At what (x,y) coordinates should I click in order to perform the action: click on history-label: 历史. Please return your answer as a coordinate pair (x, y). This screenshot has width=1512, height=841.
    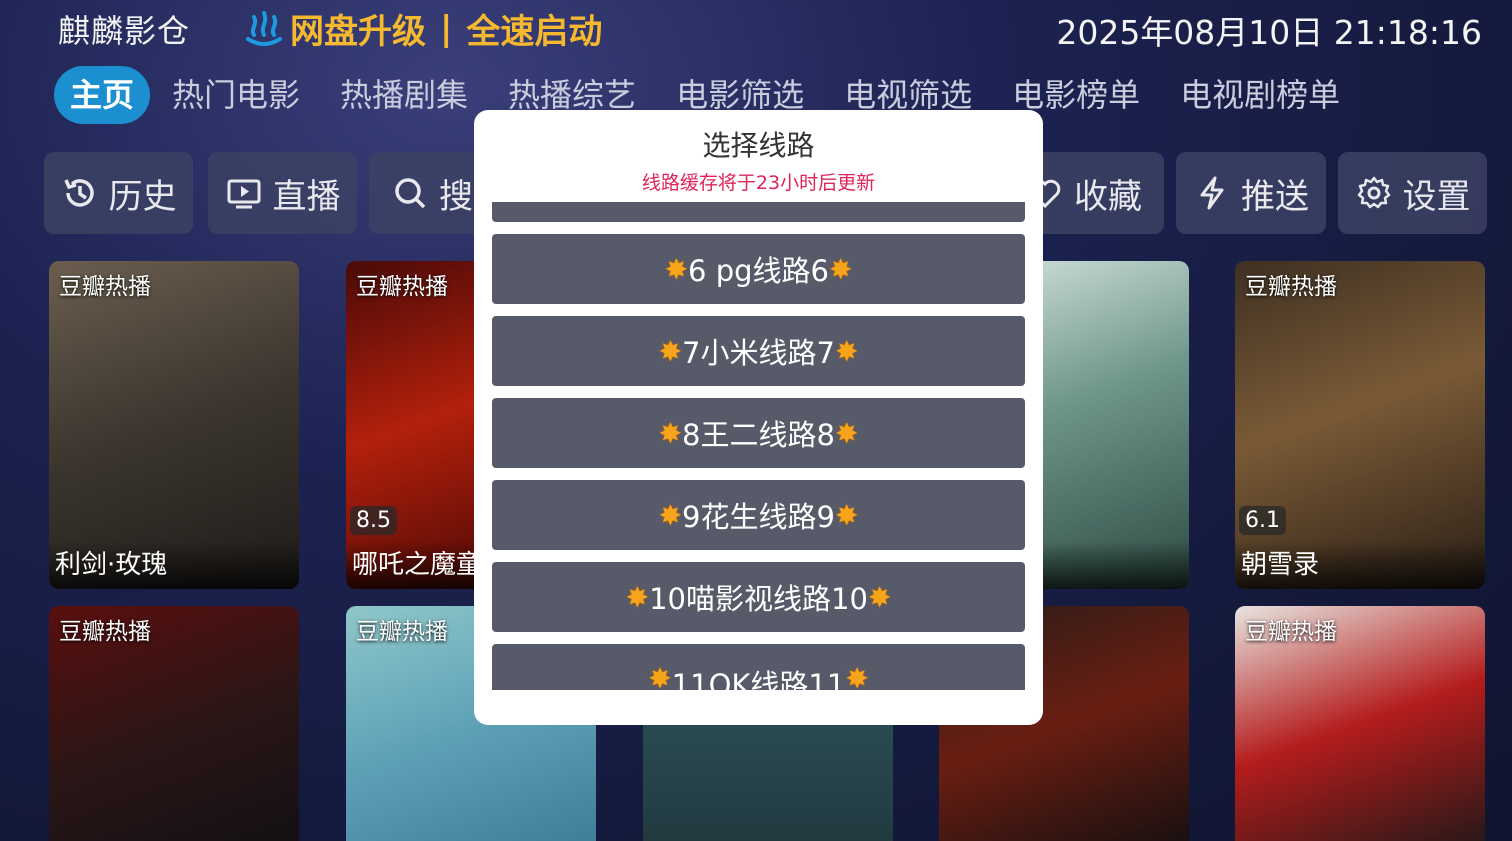
    Looking at the image, I should click on (142, 196).